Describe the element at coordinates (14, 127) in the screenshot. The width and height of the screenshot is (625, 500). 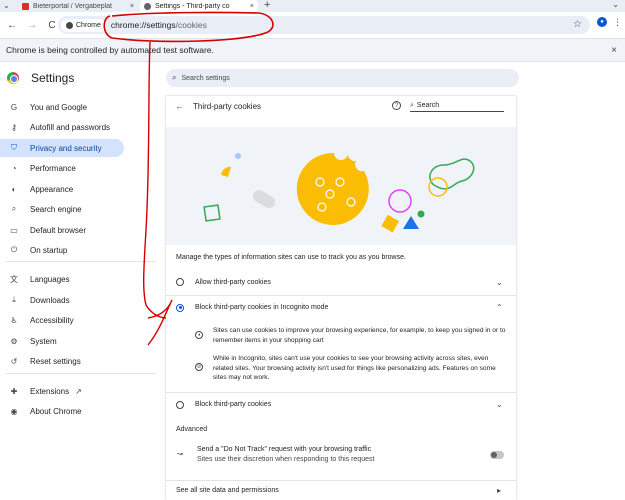
I see `key-icon: ⚷` at that location.